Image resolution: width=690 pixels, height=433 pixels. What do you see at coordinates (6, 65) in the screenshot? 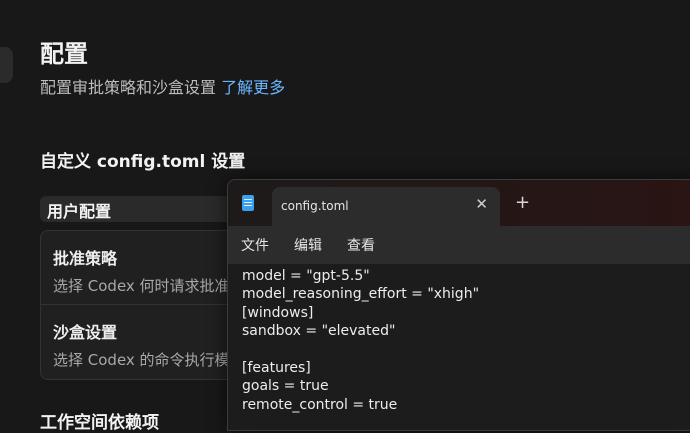
I see `sidebar-item` at bounding box center [6, 65].